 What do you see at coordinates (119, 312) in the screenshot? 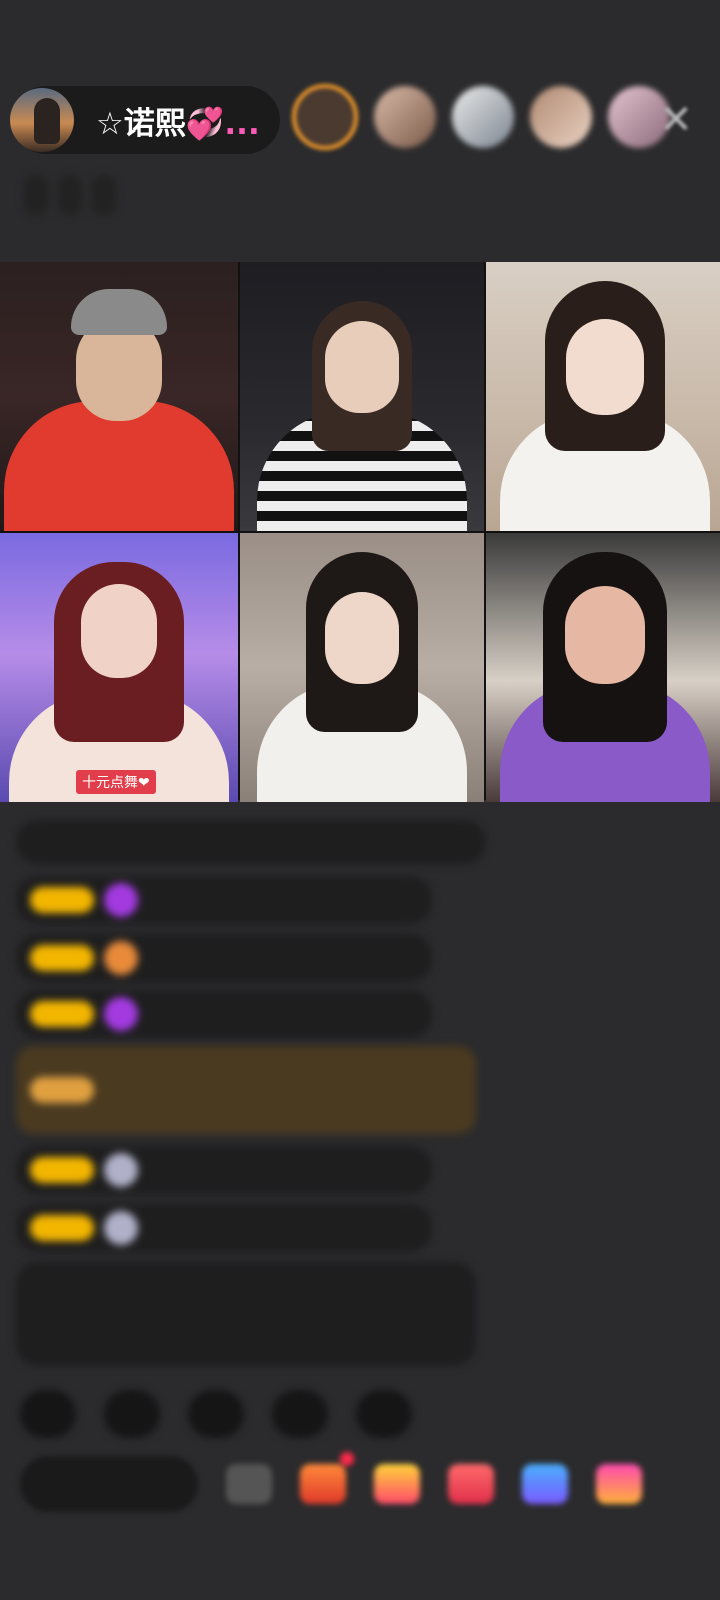
I see `guest-hair` at bounding box center [119, 312].